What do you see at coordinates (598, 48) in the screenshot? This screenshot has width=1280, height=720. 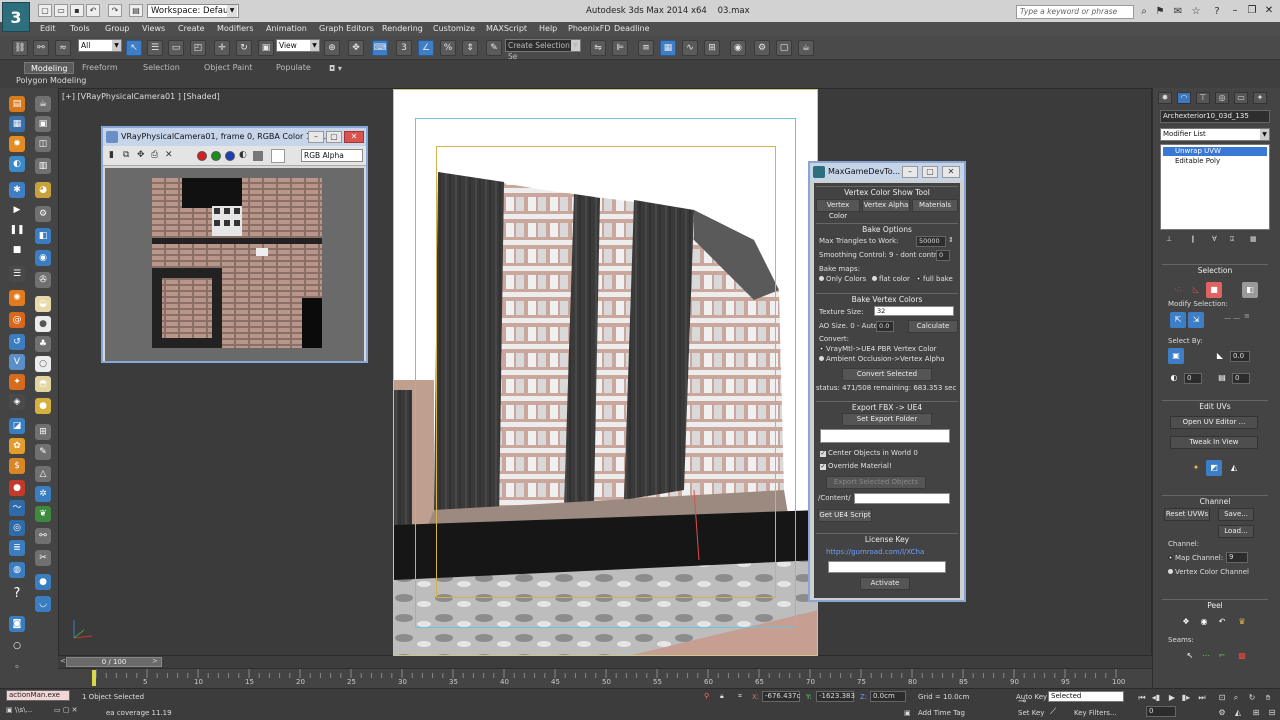 I see `mirror-icon: ⇋` at bounding box center [598, 48].